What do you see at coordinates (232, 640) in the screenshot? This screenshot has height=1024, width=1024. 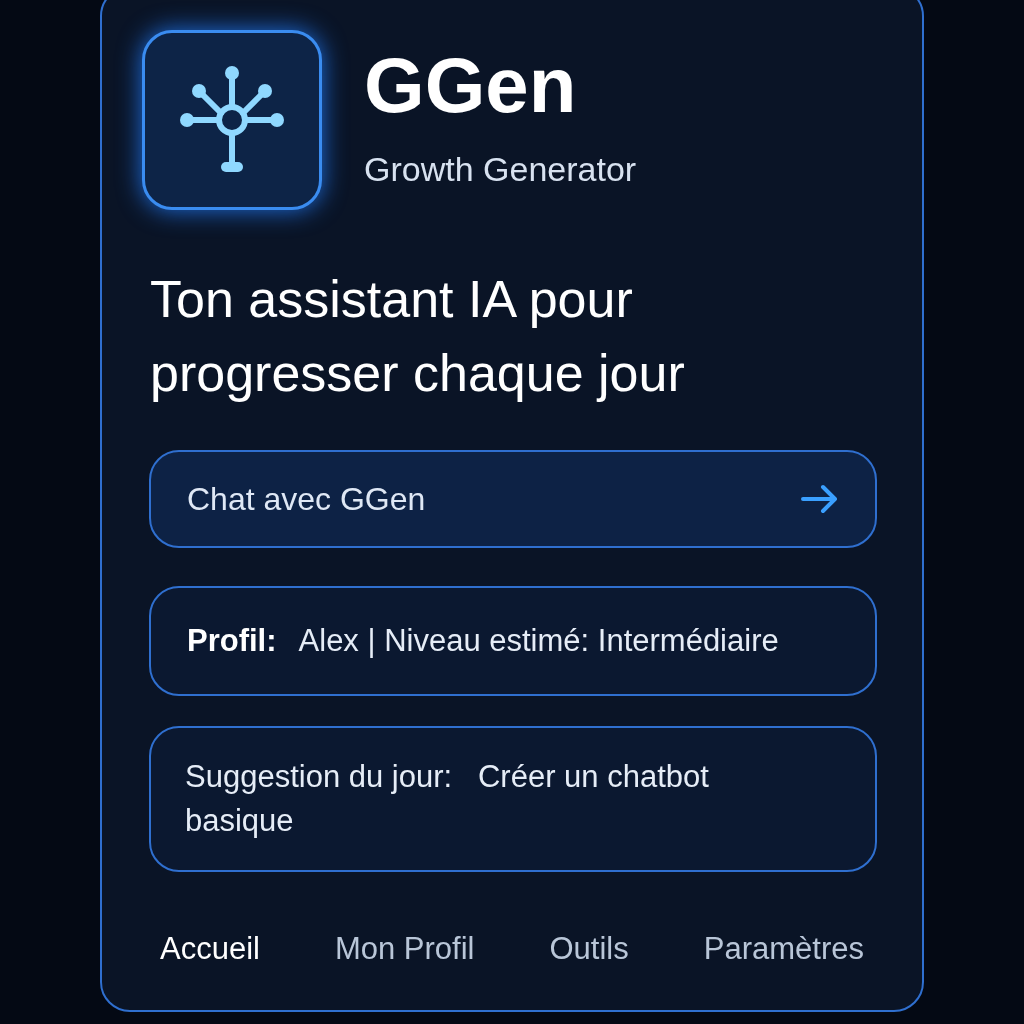 I see `profile-label: Profil:` at bounding box center [232, 640].